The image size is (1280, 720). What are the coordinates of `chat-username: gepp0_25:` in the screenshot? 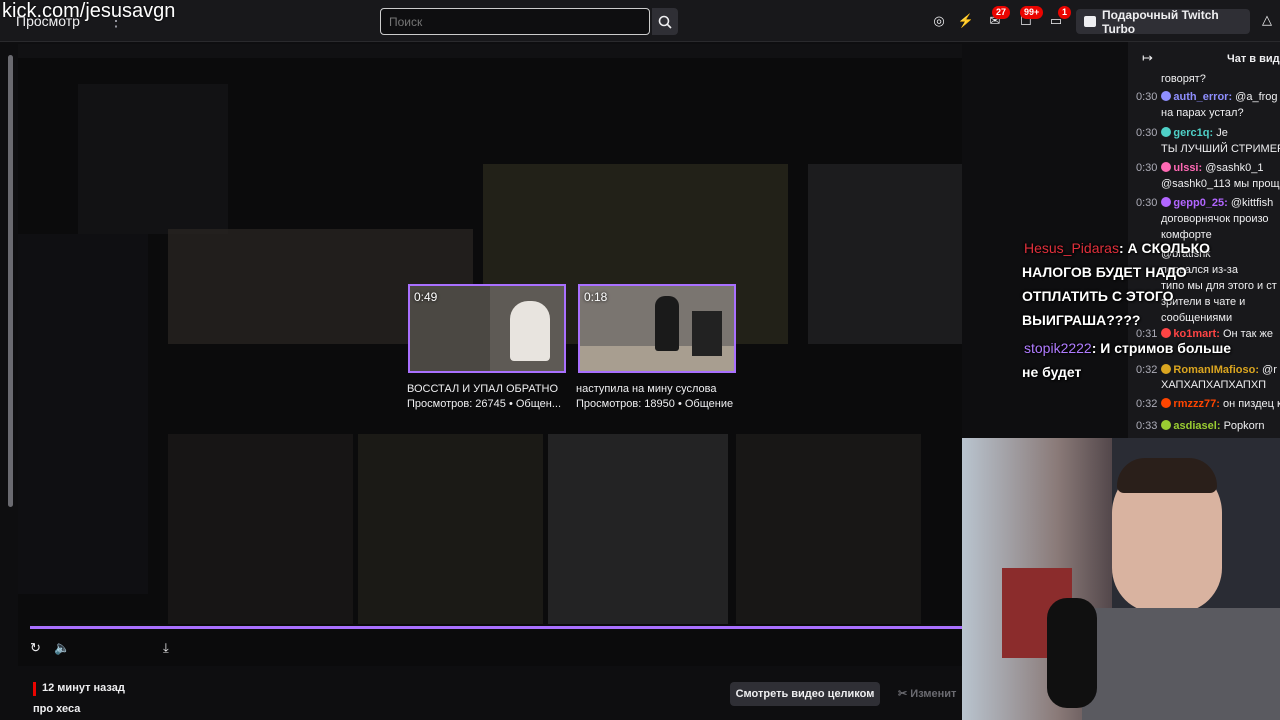 It's located at (1201, 203).